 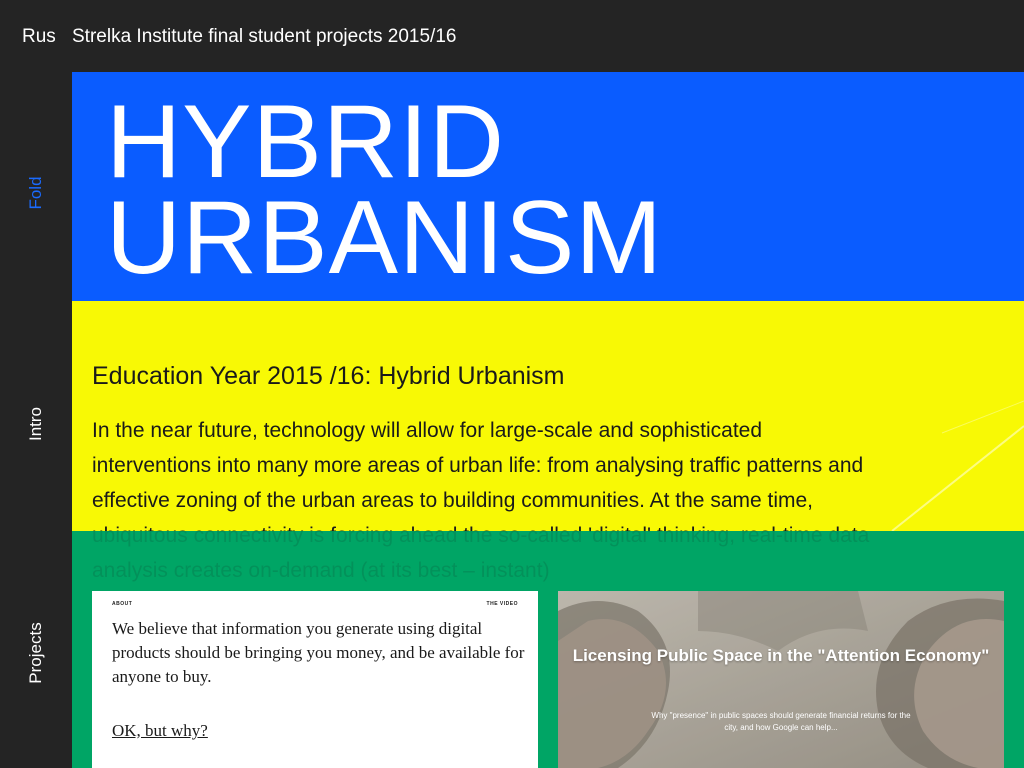 I want to click on intro-heading: Education Year 2015 /16: Hybrid Urbanism, so click(x=328, y=376).